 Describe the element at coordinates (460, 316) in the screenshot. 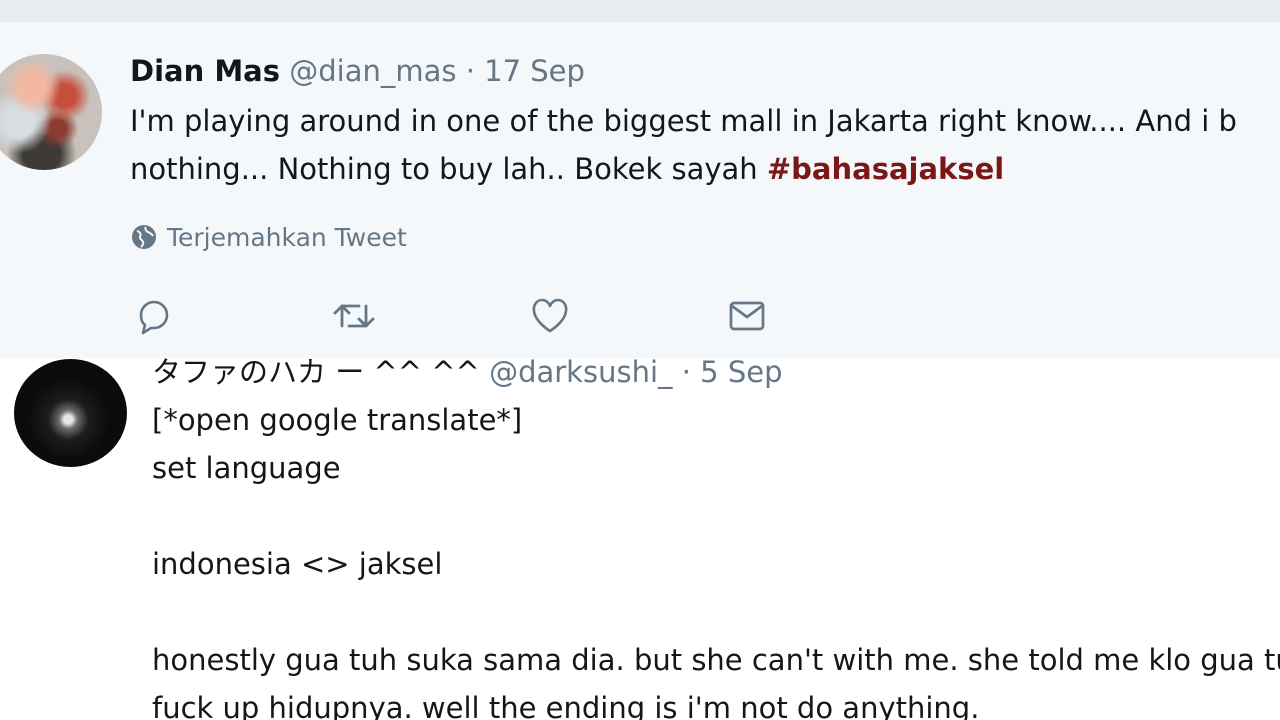

I see `tweet-actions` at that location.